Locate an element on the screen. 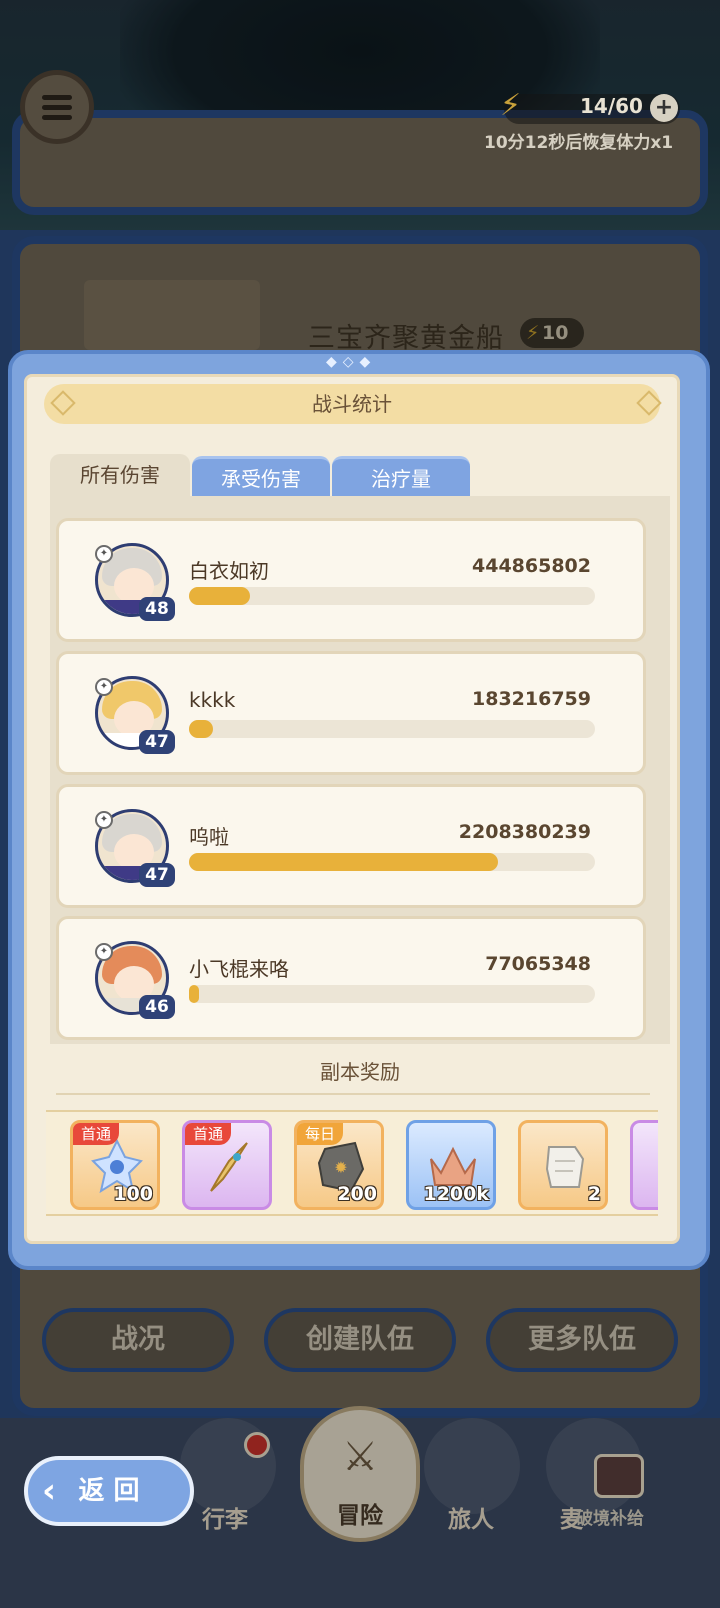  battle-status-button: 战况 is located at coordinates (138, 1340).